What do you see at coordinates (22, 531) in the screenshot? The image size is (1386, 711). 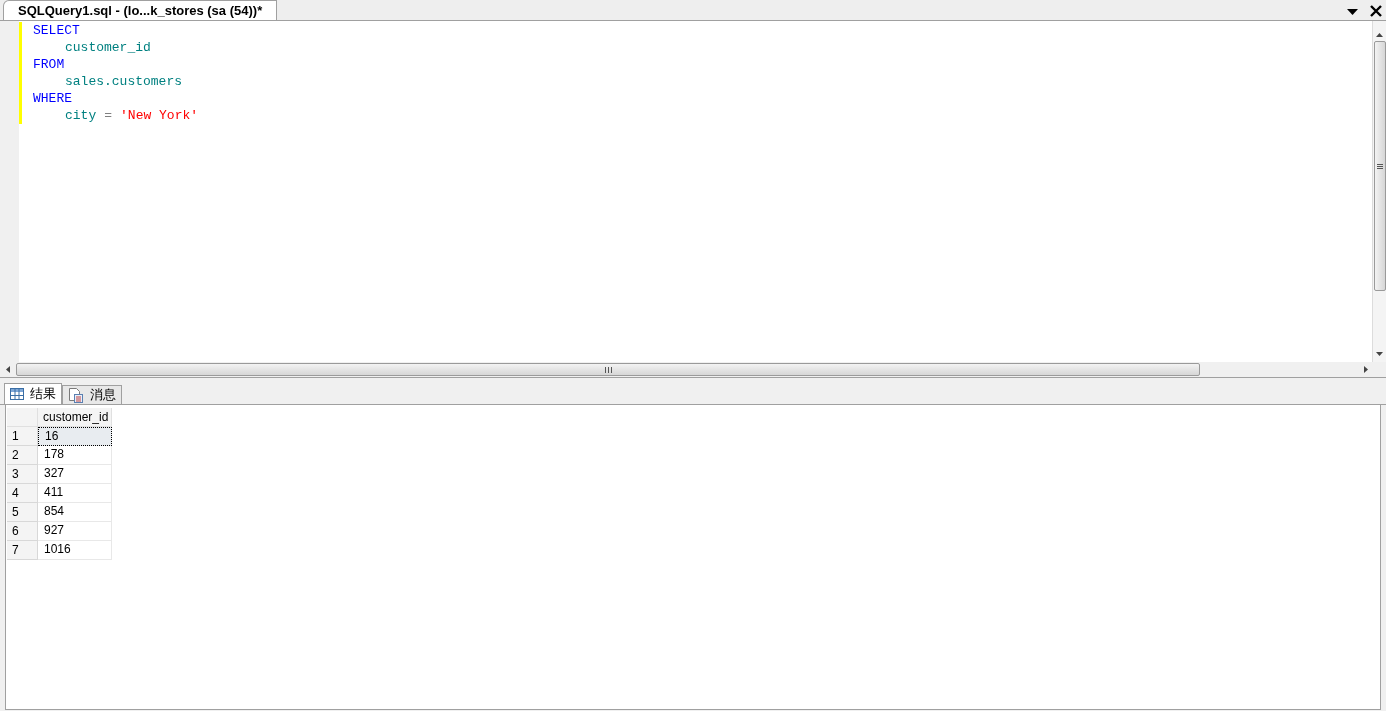 I see `row-header: 6` at bounding box center [22, 531].